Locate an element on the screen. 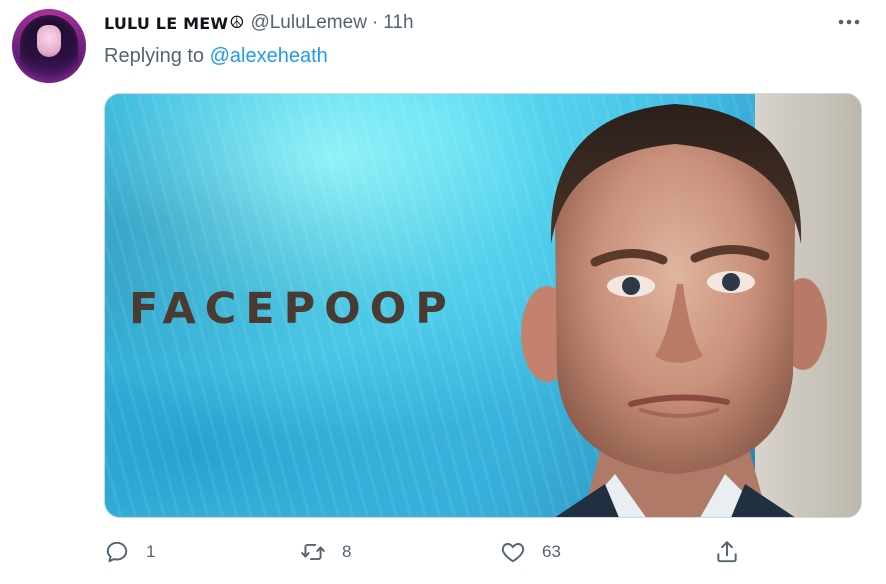 This screenshot has height=584, width=886. retweet-count: 8 is located at coordinates (347, 551).